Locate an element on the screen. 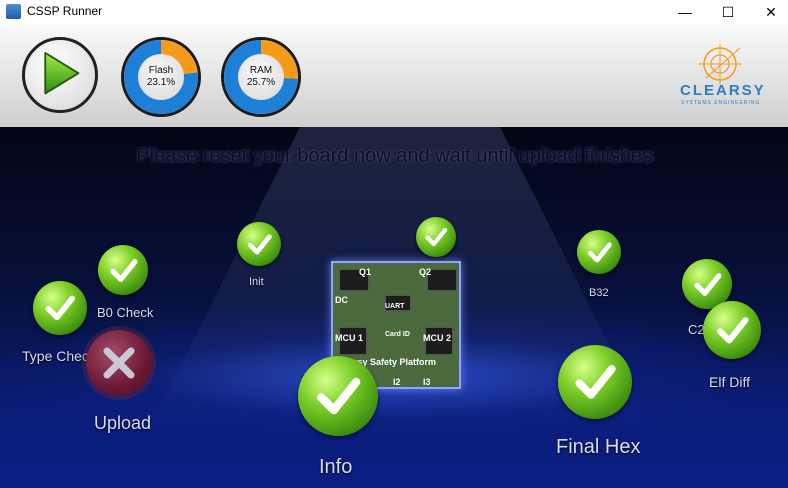  board-label-i2: I2 is located at coordinates (397, 382).